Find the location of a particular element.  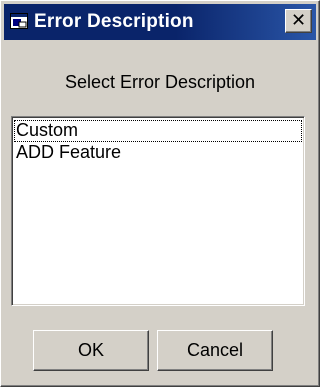

window-app-icon is located at coordinates (19, 21).